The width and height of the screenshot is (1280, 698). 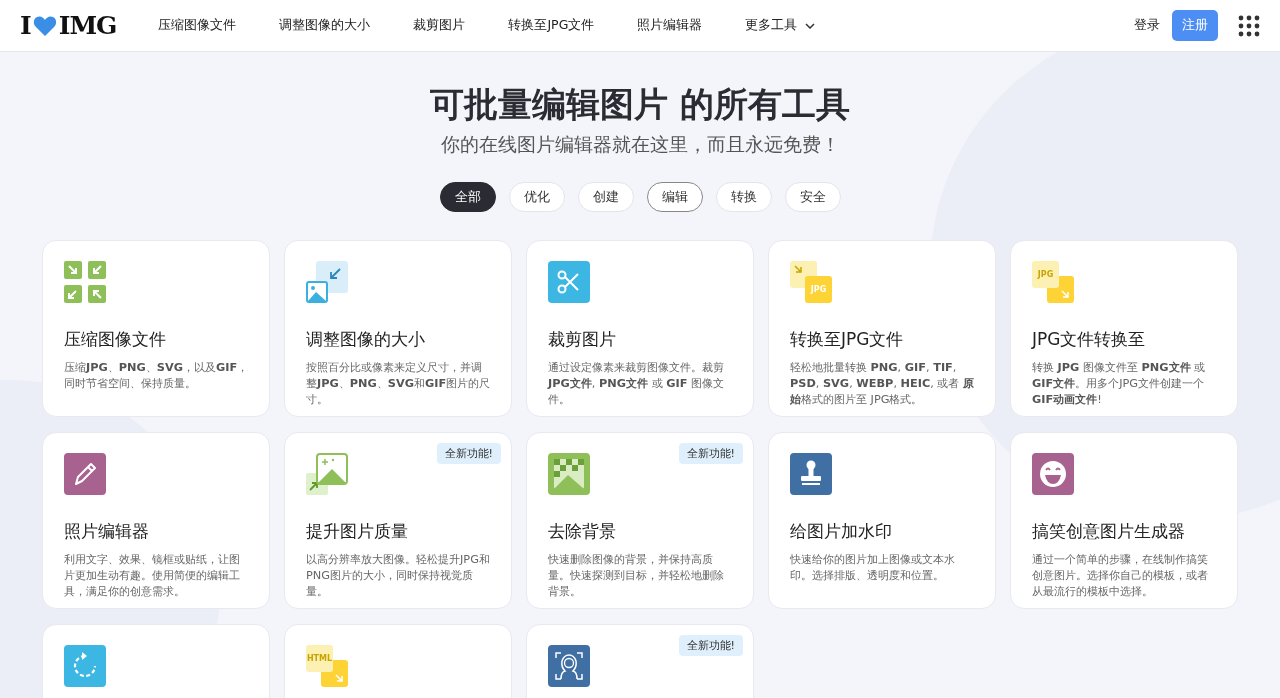 I want to click on compress-arrows-icon, so click(x=85, y=282).